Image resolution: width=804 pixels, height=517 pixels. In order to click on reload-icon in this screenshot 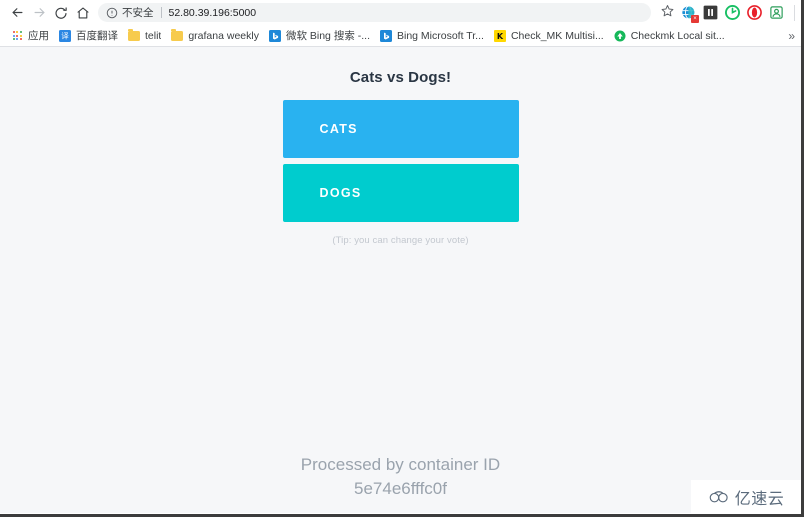, I will do `click(61, 13)`.